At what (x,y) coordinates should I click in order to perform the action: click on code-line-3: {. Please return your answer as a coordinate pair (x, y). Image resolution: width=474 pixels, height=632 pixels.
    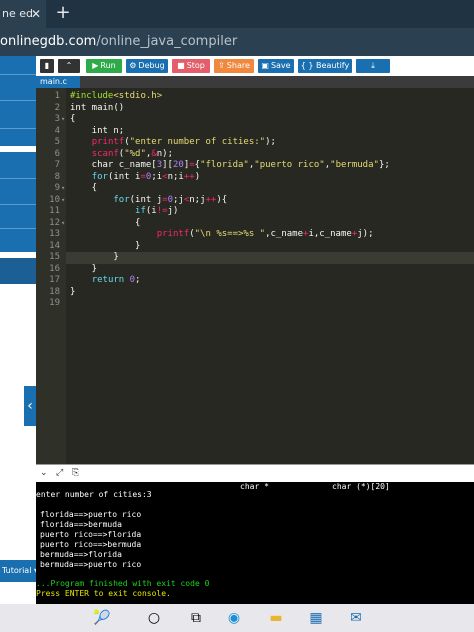
    Looking at the image, I should click on (72, 120).